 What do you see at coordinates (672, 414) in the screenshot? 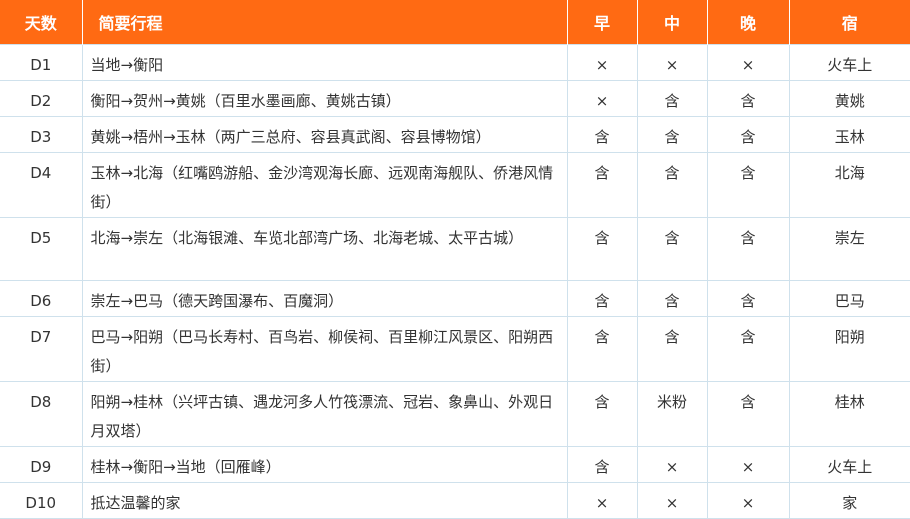
I see `cell-lunch: 米粉` at bounding box center [672, 414].